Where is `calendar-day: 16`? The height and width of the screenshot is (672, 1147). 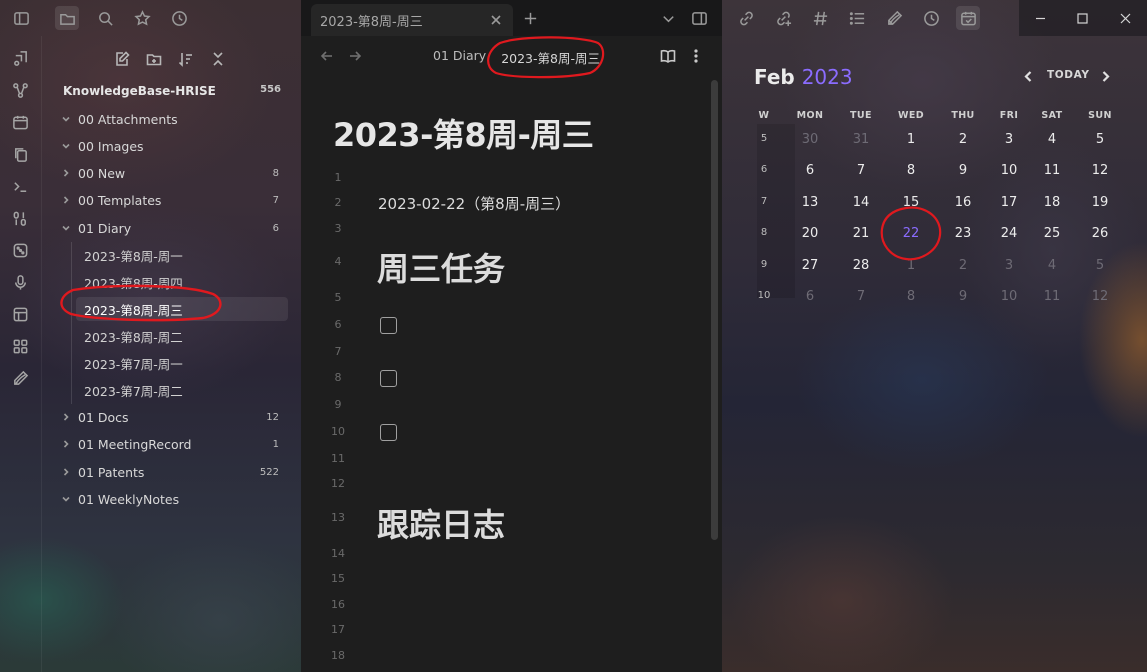 calendar-day: 16 is located at coordinates (963, 202).